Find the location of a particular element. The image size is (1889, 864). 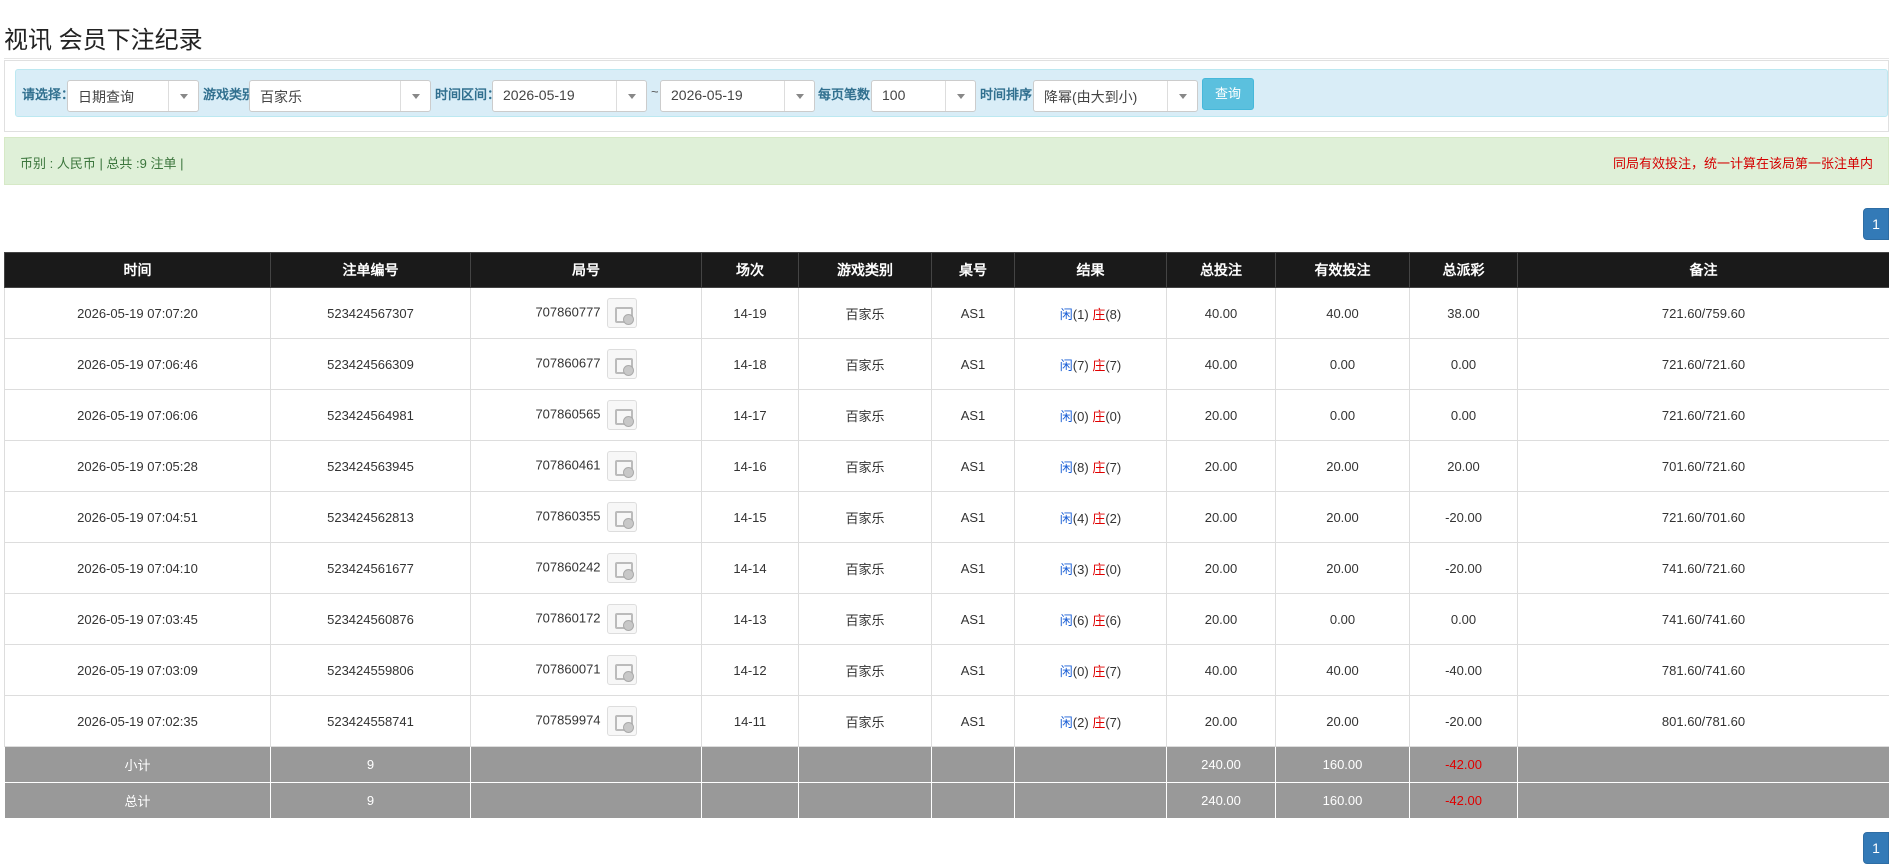

column-header: 游戏类别 is located at coordinates (865, 270).